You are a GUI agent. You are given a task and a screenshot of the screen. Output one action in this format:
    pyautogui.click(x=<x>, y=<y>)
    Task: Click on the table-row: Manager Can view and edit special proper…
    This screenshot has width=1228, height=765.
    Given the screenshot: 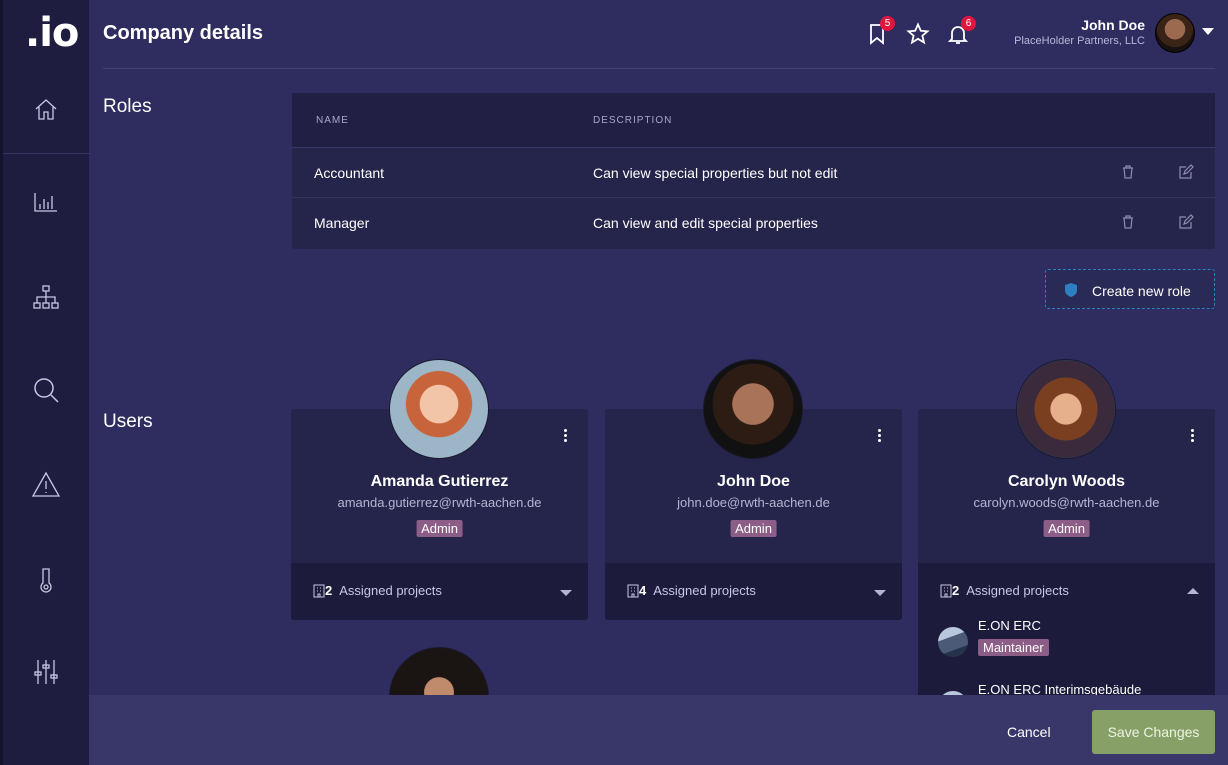 What is the action you would take?
    pyautogui.click(x=753, y=223)
    